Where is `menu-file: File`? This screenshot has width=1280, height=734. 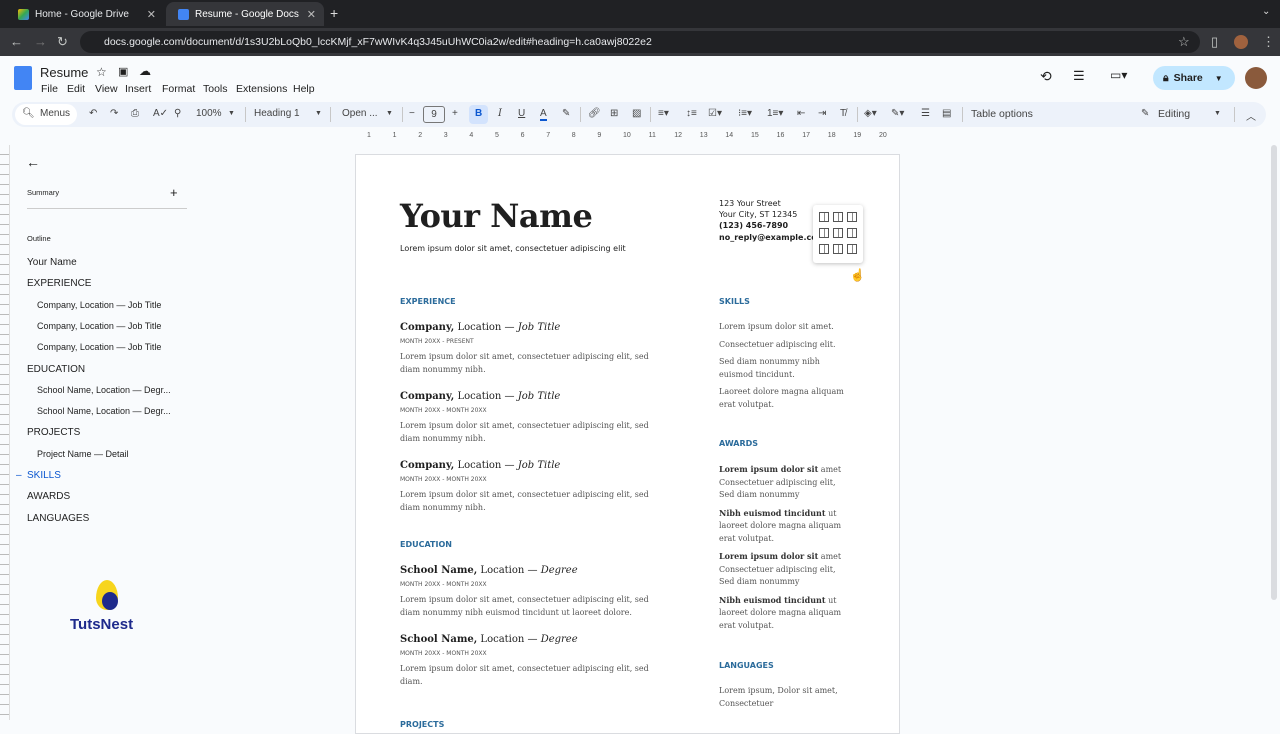 menu-file: File is located at coordinates (49, 89).